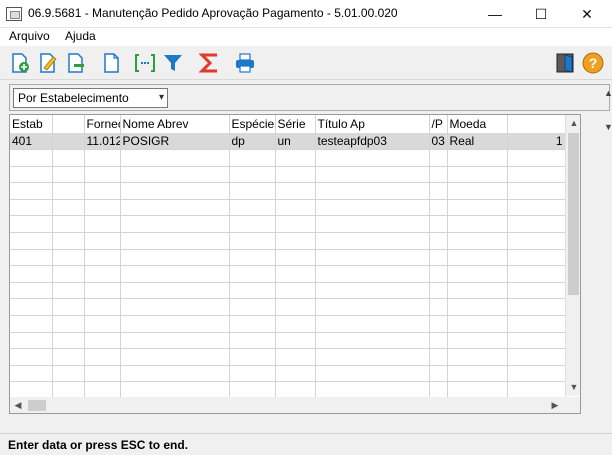  Describe the element at coordinates (555, 405) in the screenshot. I see `scroll-right-icon: ▶` at that location.